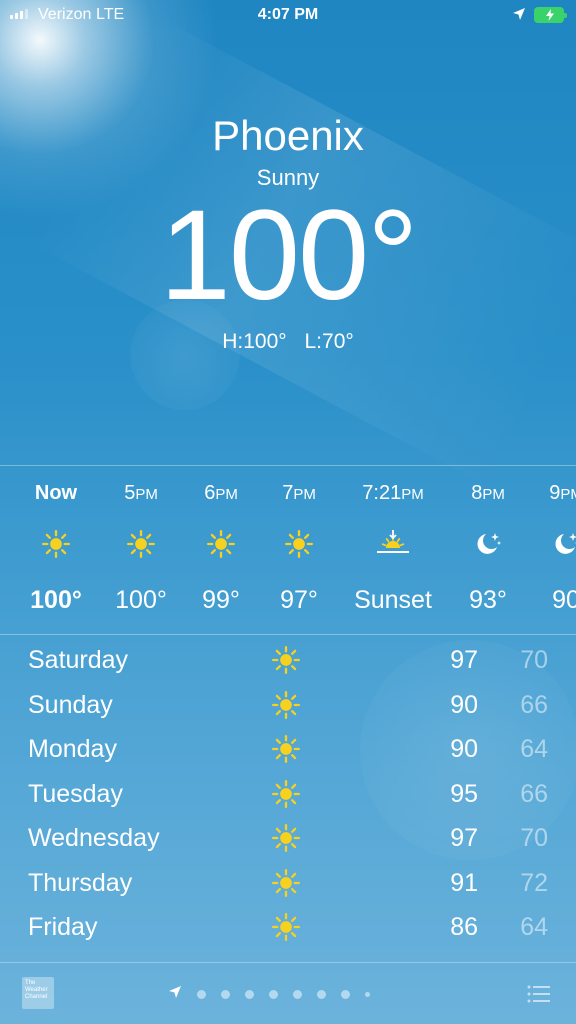 Image resolution: width=576 pixels, height=1024 pixels. Describe the element at coordinates (289, 255) in the screenshot. I see `current-temperature: 100°` at that location.